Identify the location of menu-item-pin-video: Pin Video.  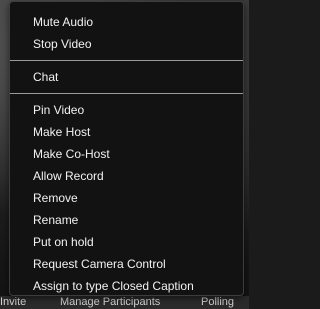
(126, 110).